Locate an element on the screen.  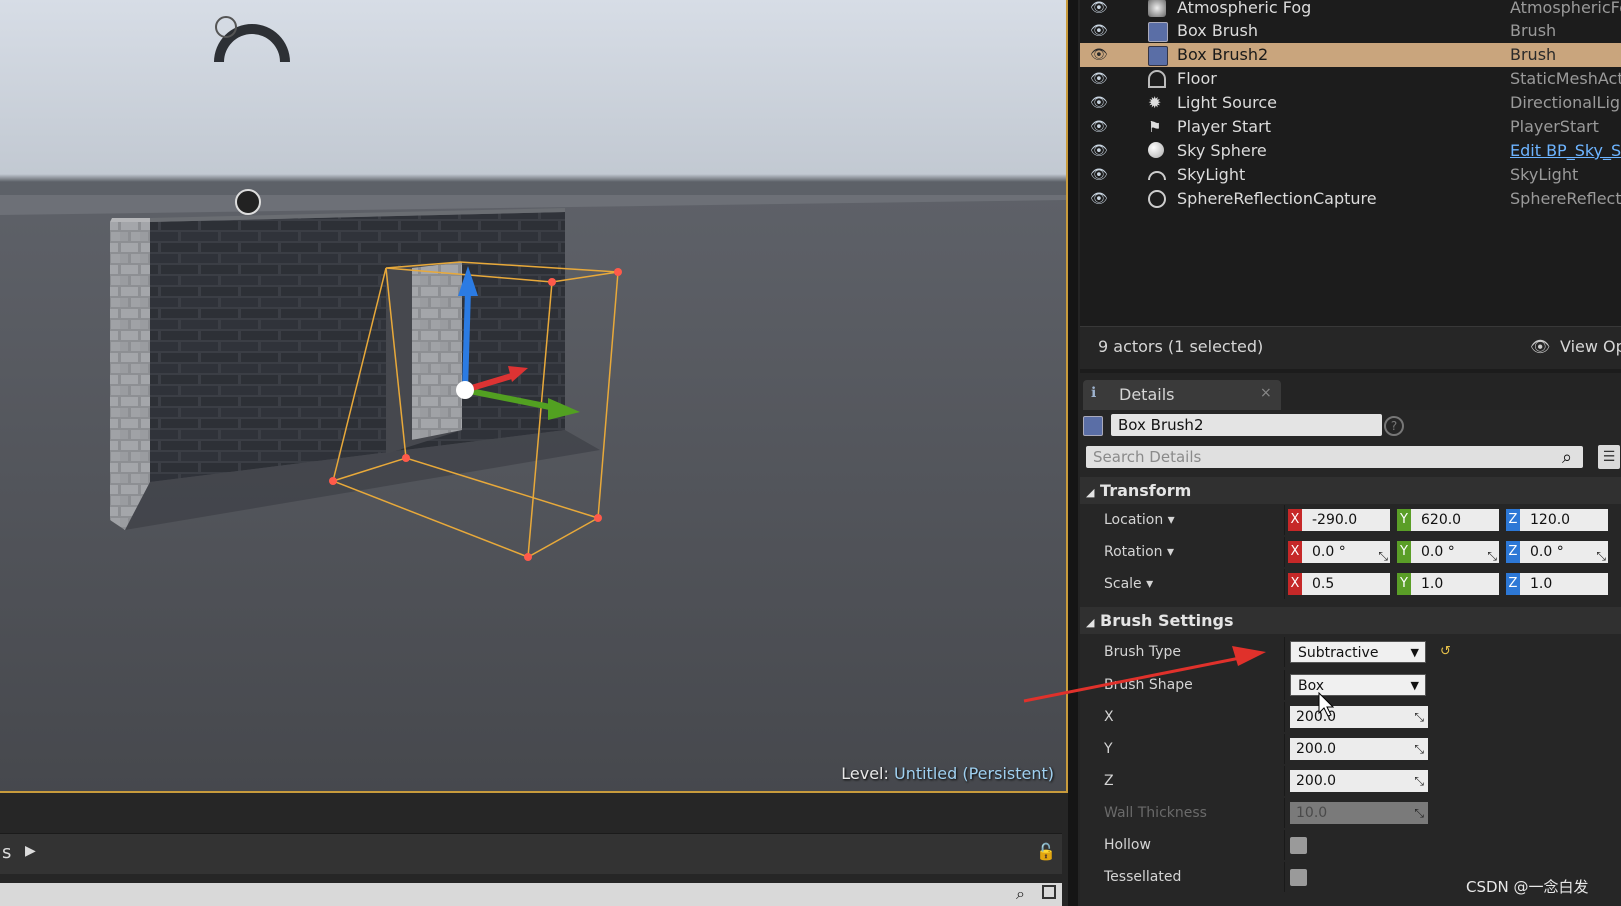
help-icon: ? is located at coordinates (1394, 426).